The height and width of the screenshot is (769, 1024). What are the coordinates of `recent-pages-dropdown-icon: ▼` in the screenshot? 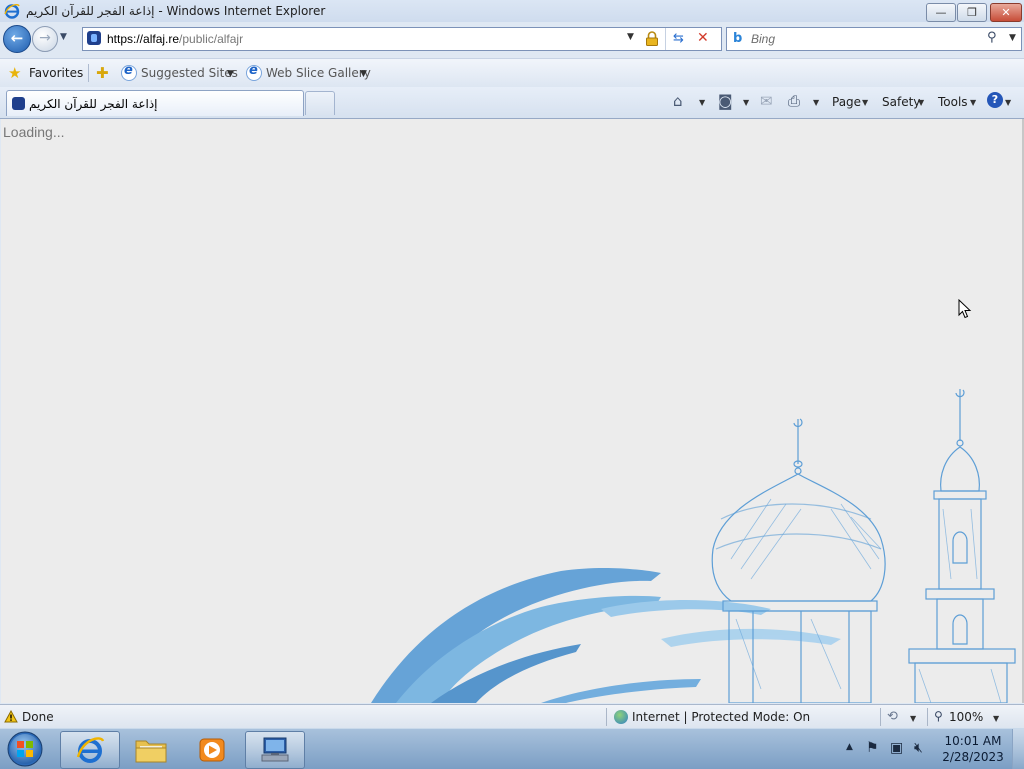 It's located at (63, 37).